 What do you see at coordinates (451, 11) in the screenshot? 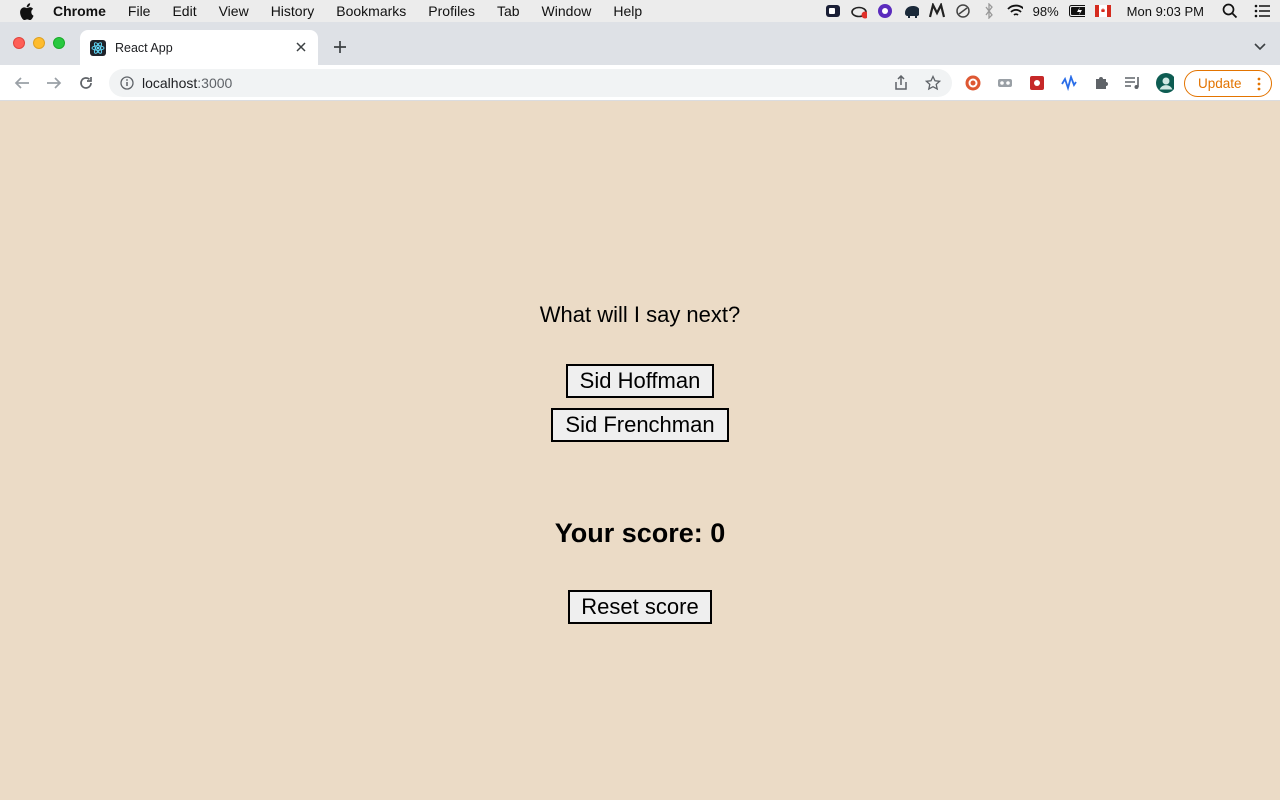
I see `menu-profiles: Profiles` at bounding box center [451, 11].